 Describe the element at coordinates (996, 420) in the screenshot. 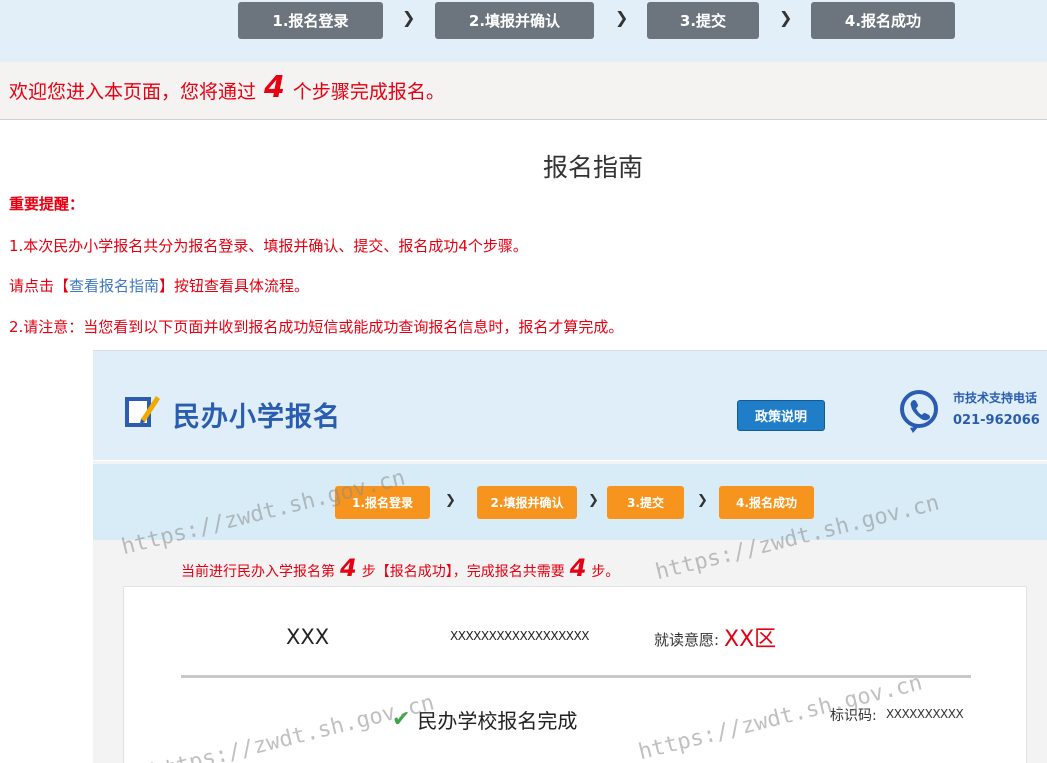

I see `support-phone: 021-962066` at that location.